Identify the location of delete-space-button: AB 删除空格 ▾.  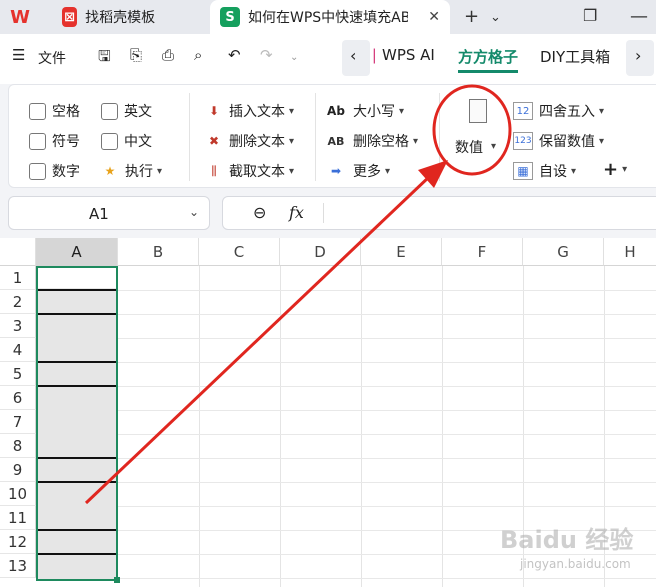
(371, 141).